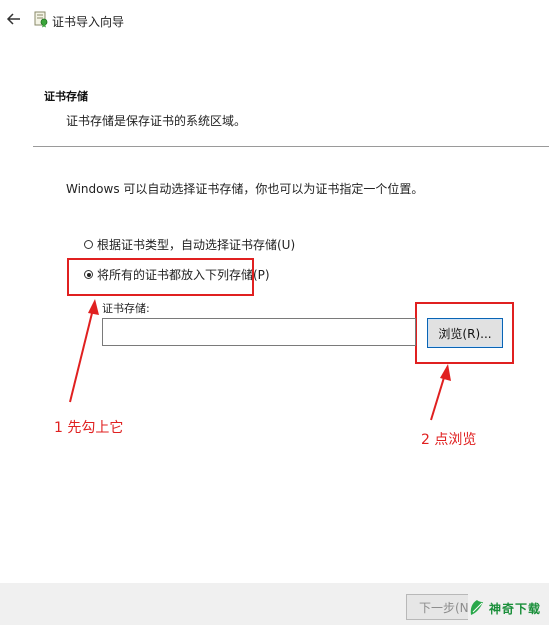 The height and width of the screenshot is (625, 549). I want to click on radio-button-unchecked, so click(88, 244).